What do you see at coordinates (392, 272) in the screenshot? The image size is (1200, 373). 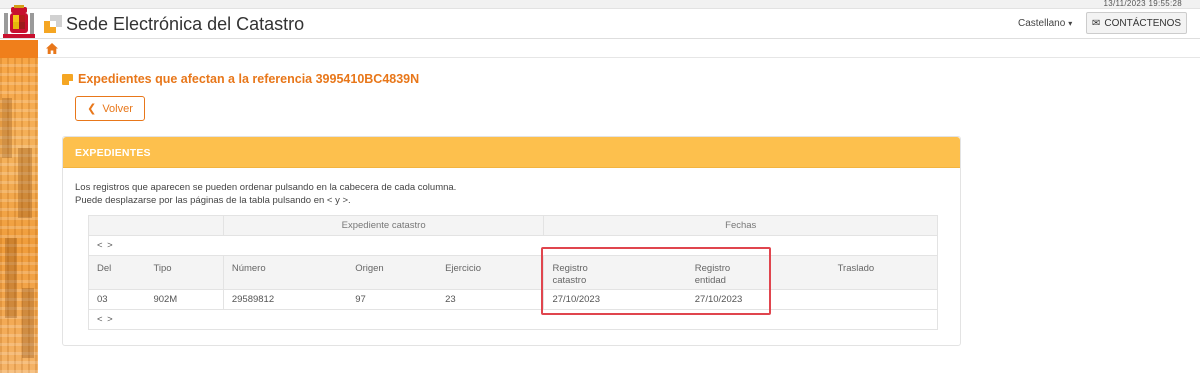 I see `column-header-origen: Origen` at bounding box center [392, 272].